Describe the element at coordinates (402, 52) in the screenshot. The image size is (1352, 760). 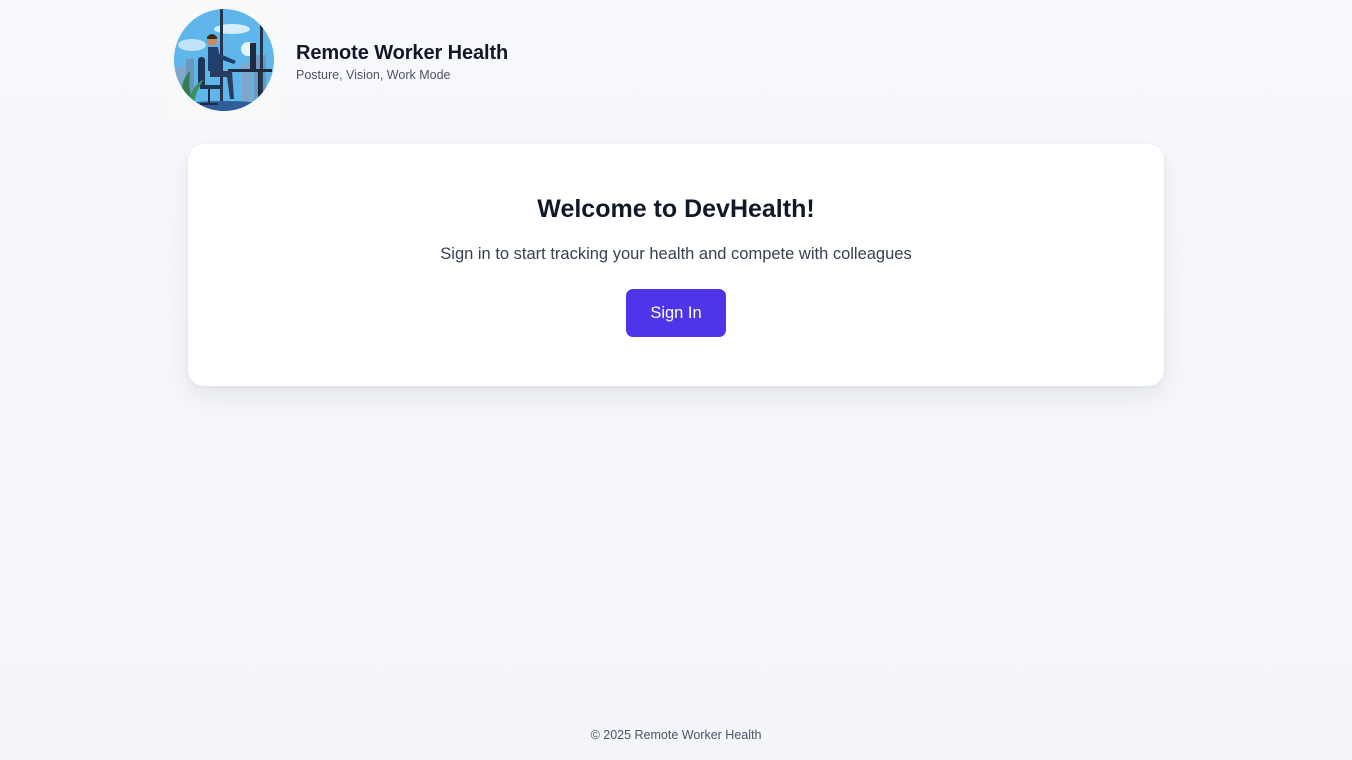
I see `app-title: Remote Worker Health` at that location.